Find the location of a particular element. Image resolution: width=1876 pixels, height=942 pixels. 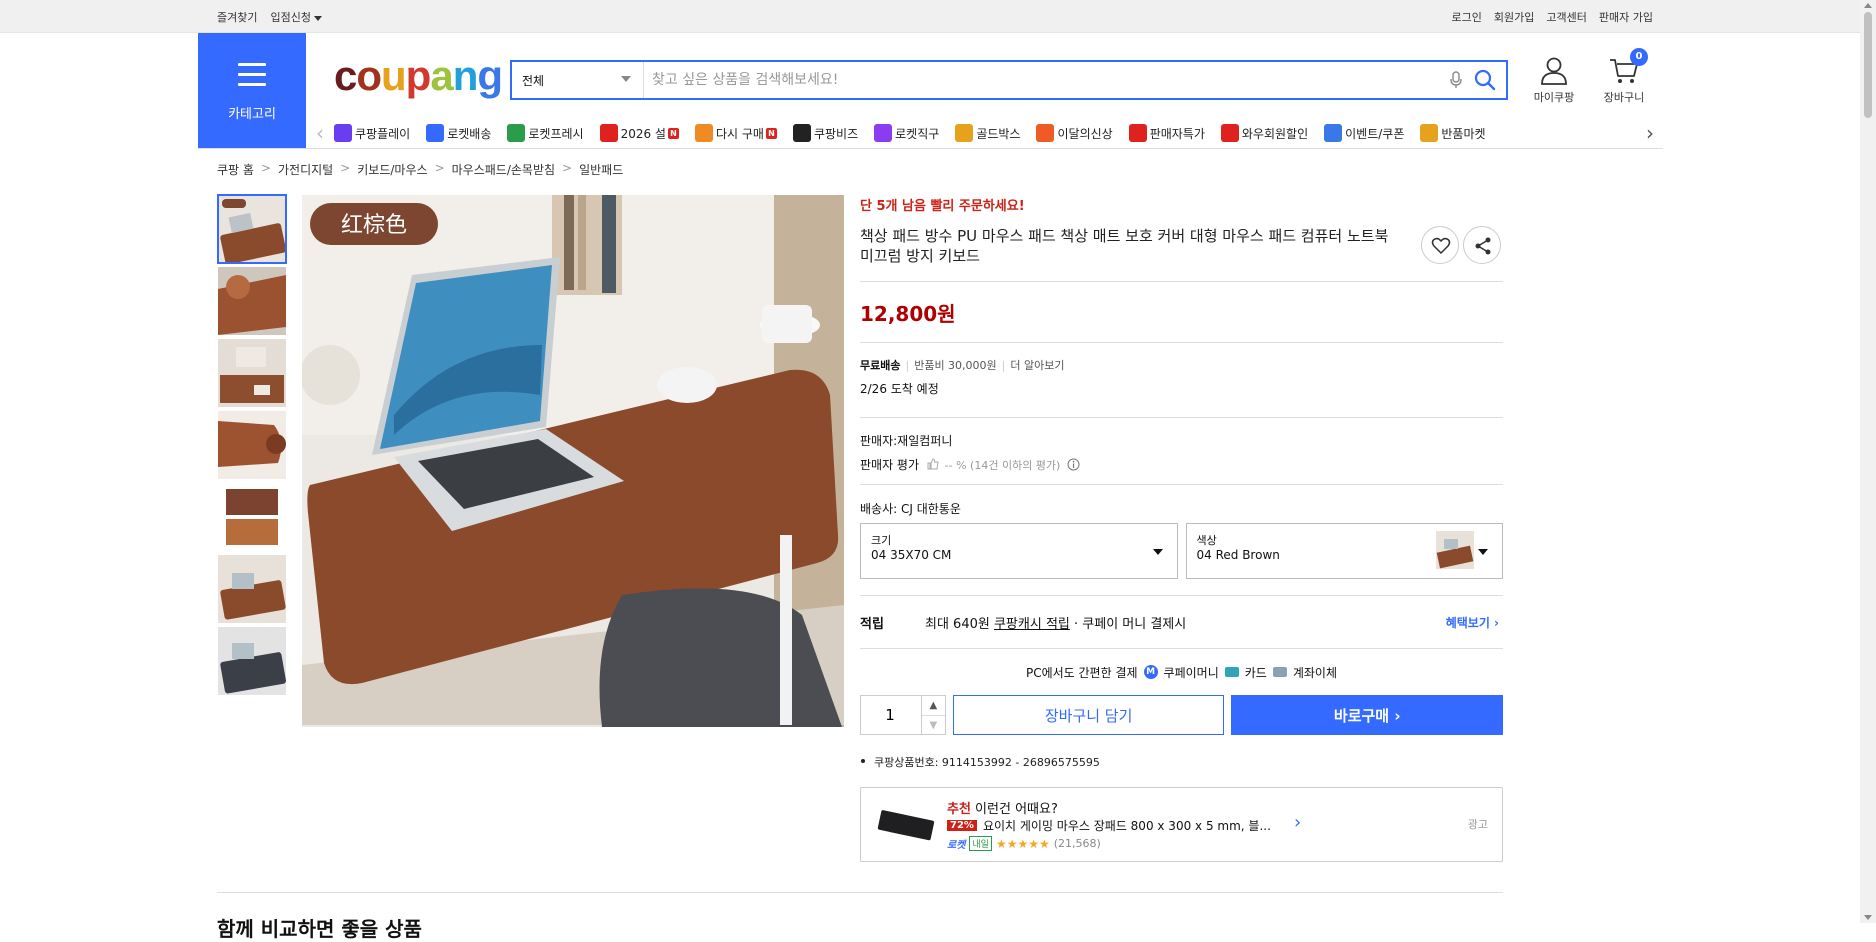

coupang-cash-link: 쿠팡캐시 적립 is located at coordinates (1032, 622).